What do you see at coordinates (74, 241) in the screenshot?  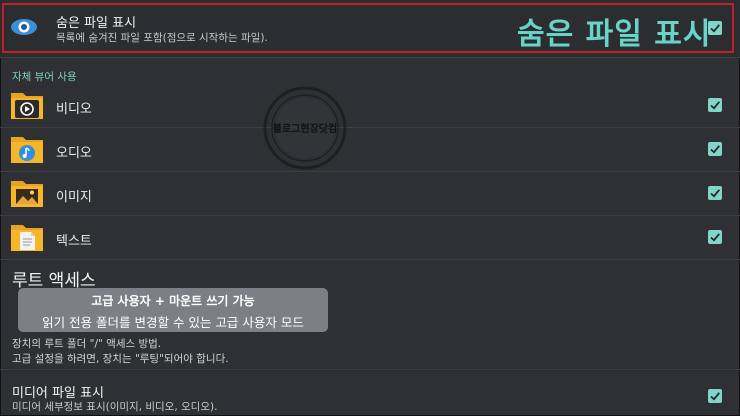 I see `viewer-item-label: 텍스트` at bounding box center [74, 241].